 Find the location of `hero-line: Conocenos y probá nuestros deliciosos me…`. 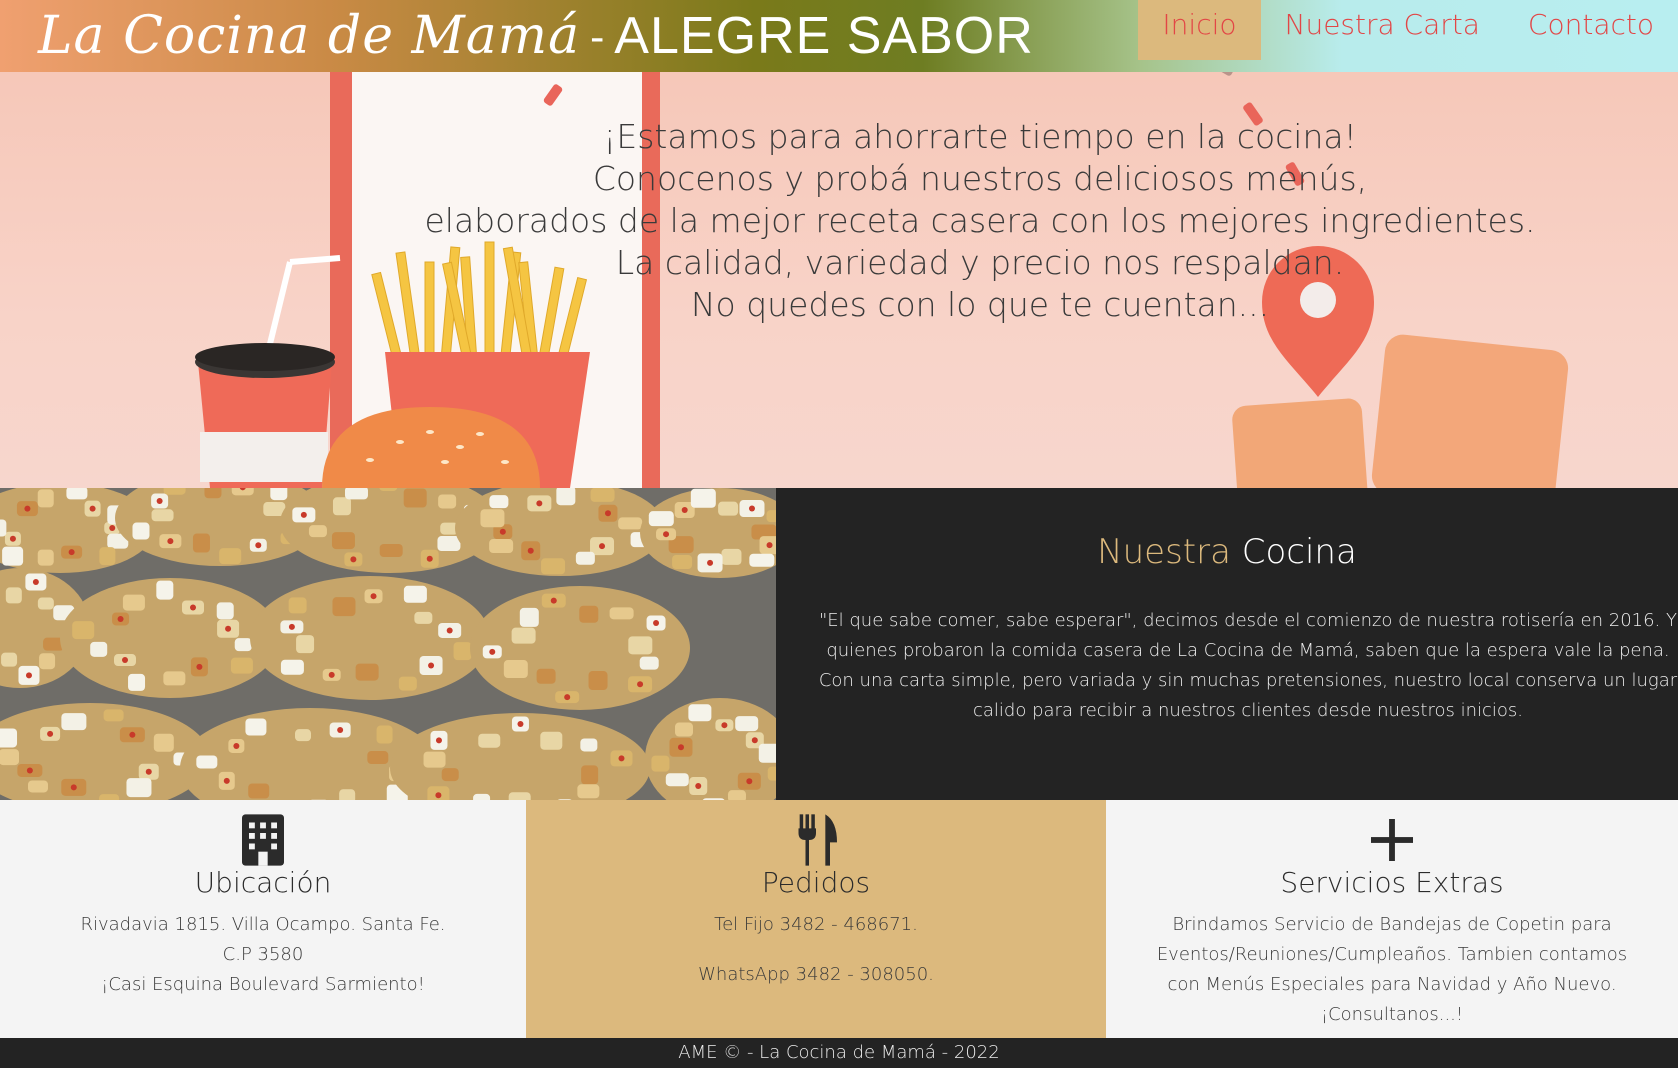

hero-line: Conocenos y probá nuestros deliciosos me… is located at coordinates (980, 178).